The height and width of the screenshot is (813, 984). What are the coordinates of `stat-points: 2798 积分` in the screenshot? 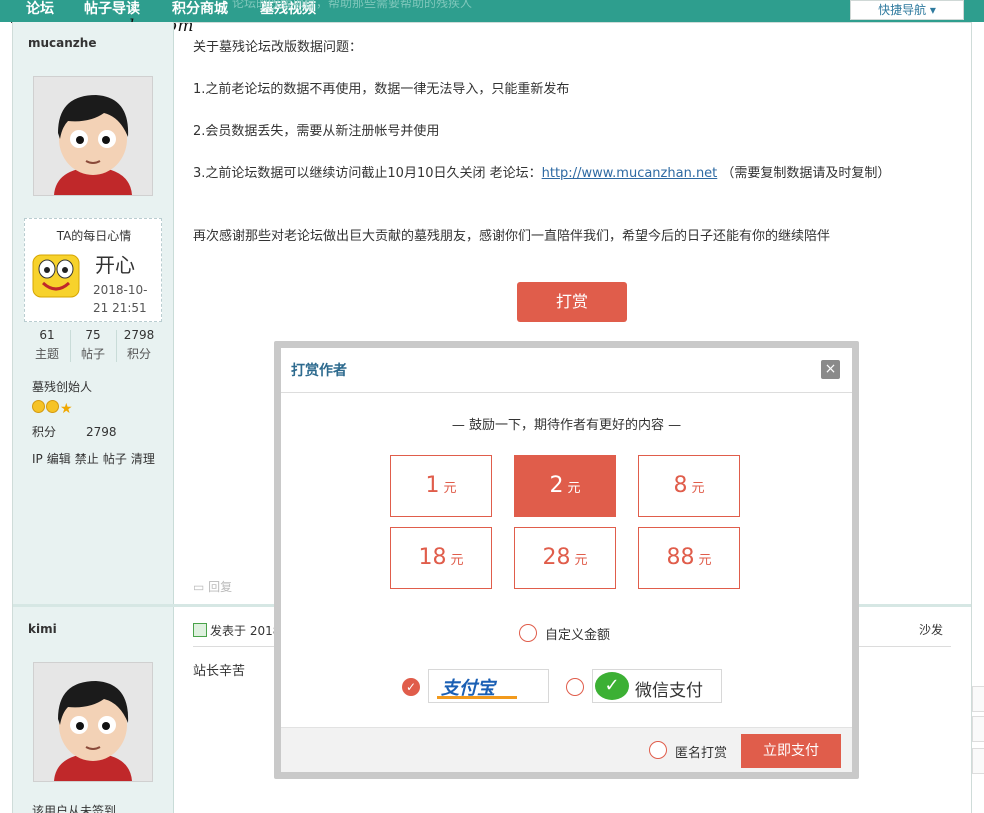 It's located at (139, 345).